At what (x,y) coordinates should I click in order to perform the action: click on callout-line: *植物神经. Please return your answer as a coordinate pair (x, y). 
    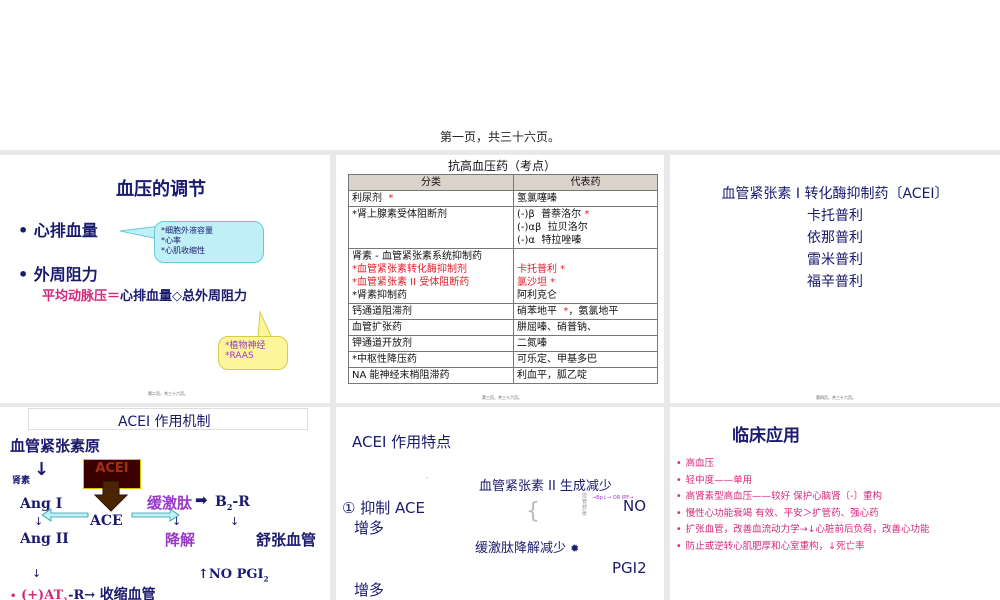
    Looking at the image, I should click on (245, 346).